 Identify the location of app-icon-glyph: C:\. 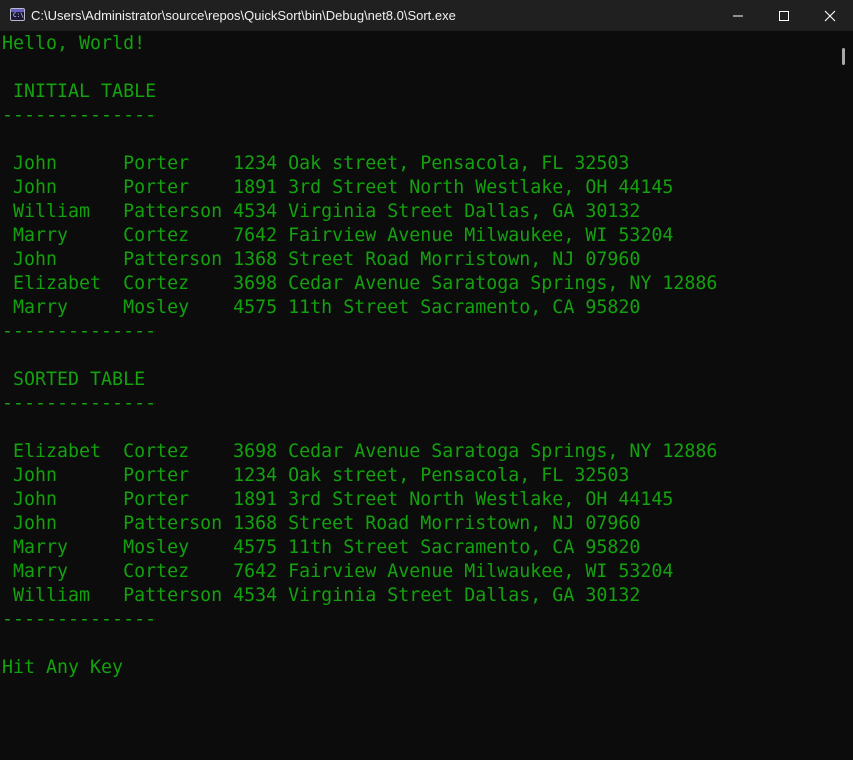
(18, 15).